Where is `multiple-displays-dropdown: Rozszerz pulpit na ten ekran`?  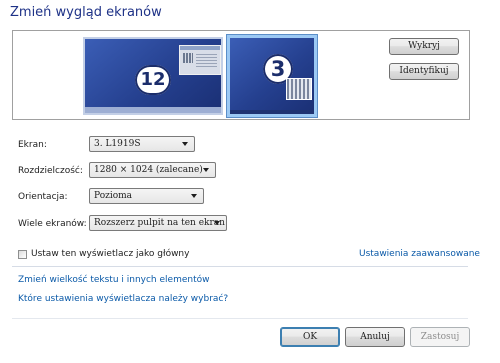
multiple-displays-dropdown: Rozszerz pulpit na ten ekran is located at coordinates (158, 223).